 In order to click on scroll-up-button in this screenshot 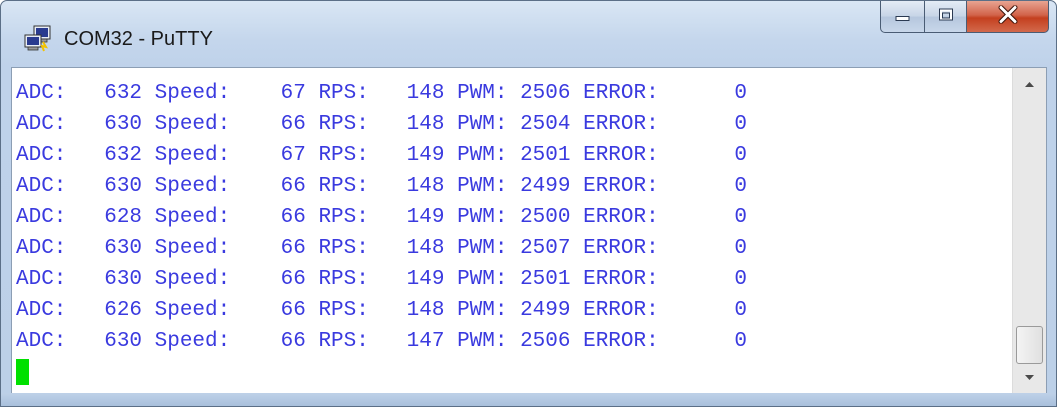, I will do `click(1029, 84)`.